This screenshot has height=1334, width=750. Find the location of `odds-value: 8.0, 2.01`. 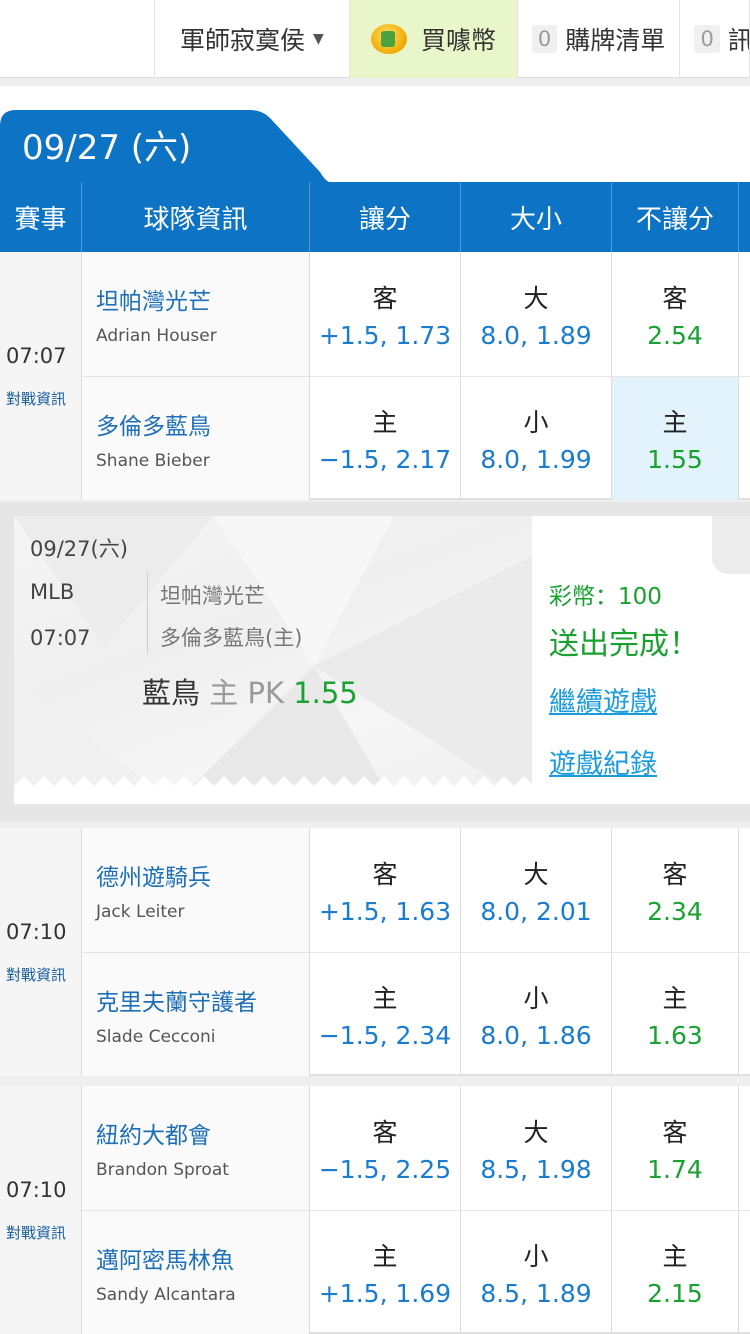

odds-value: 8.0, 2.01 is located at coordinates (536, 911).